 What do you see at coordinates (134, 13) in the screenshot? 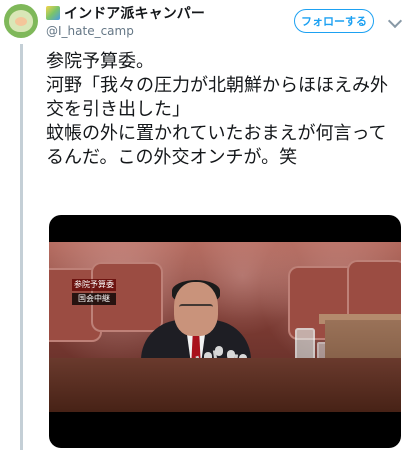
I see `author-display-name: インドア派キャンパー` at bounding box center [134, 13].